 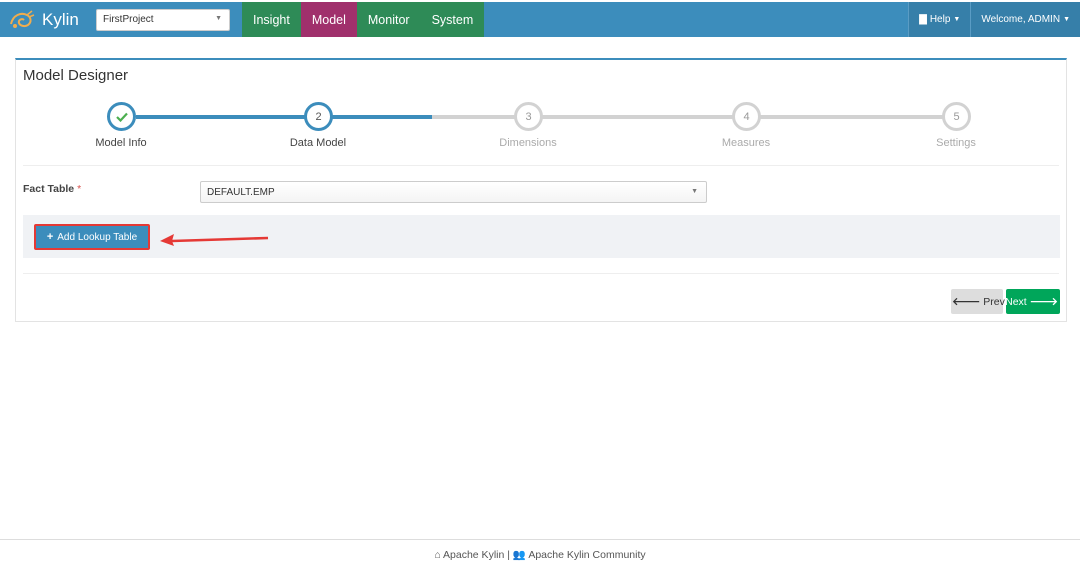 I want to click on tab-label: Insight, so click(x=271, y=19).